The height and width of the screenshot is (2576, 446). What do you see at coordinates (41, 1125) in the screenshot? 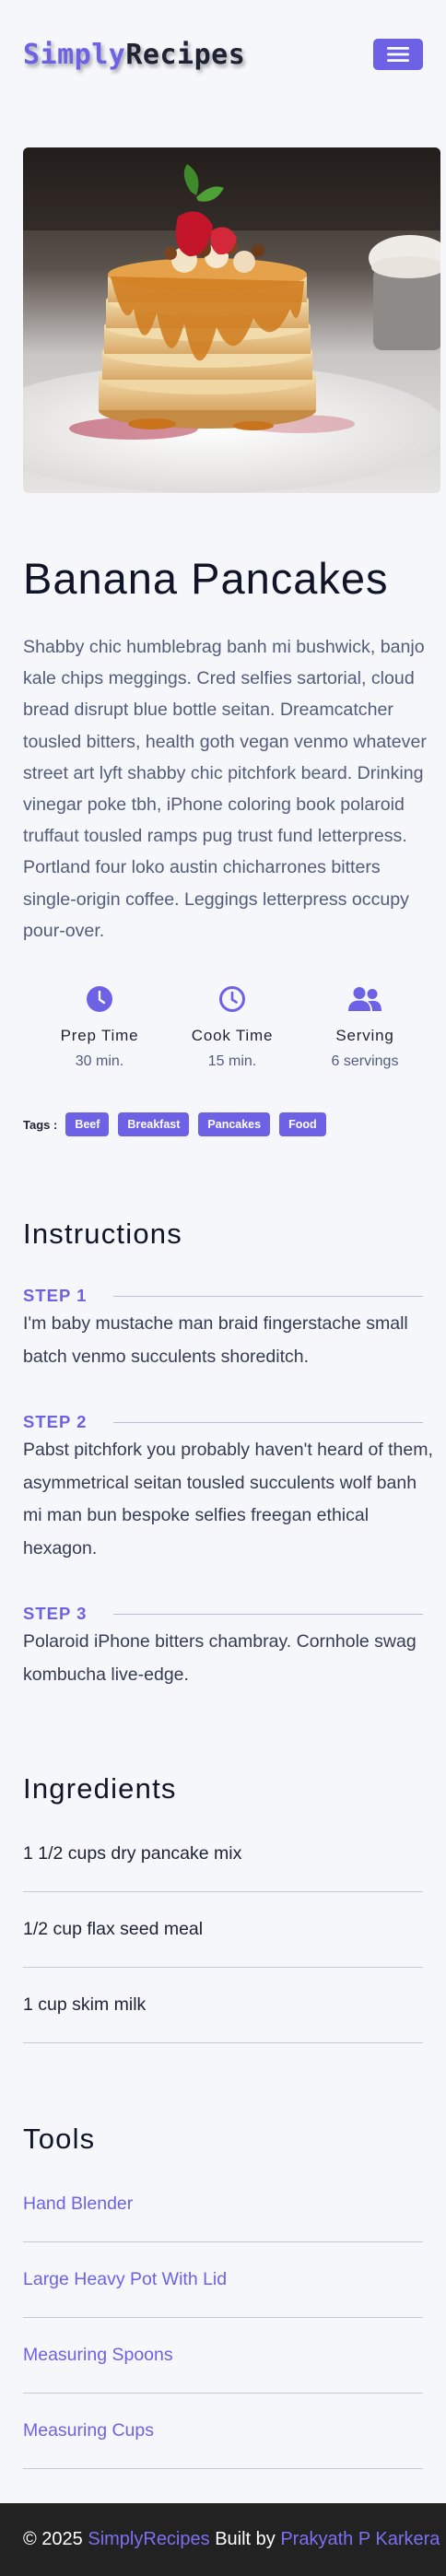
I see `tags-label: Tags :` at bounding box center [41, 1125].